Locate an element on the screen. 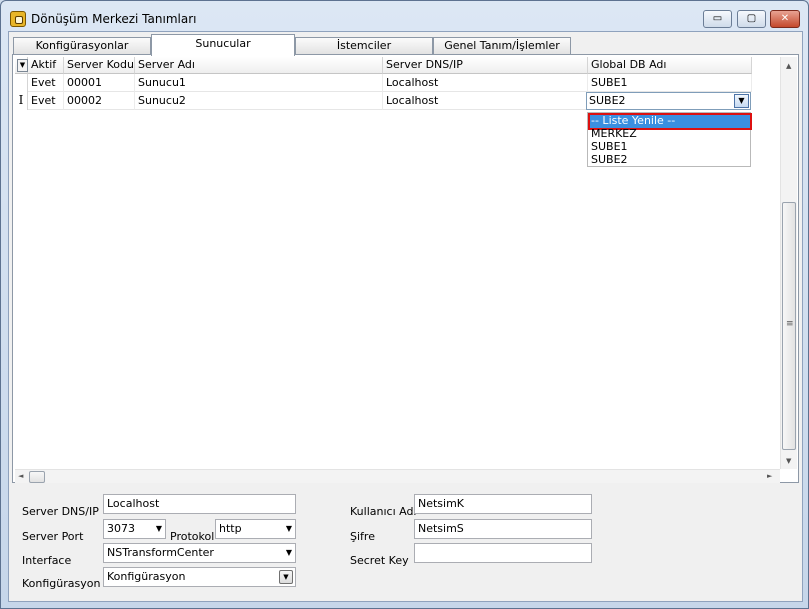 The image size is (809, 609). column-header-server-adi: Server Adı is located at coordinates (259, 65).